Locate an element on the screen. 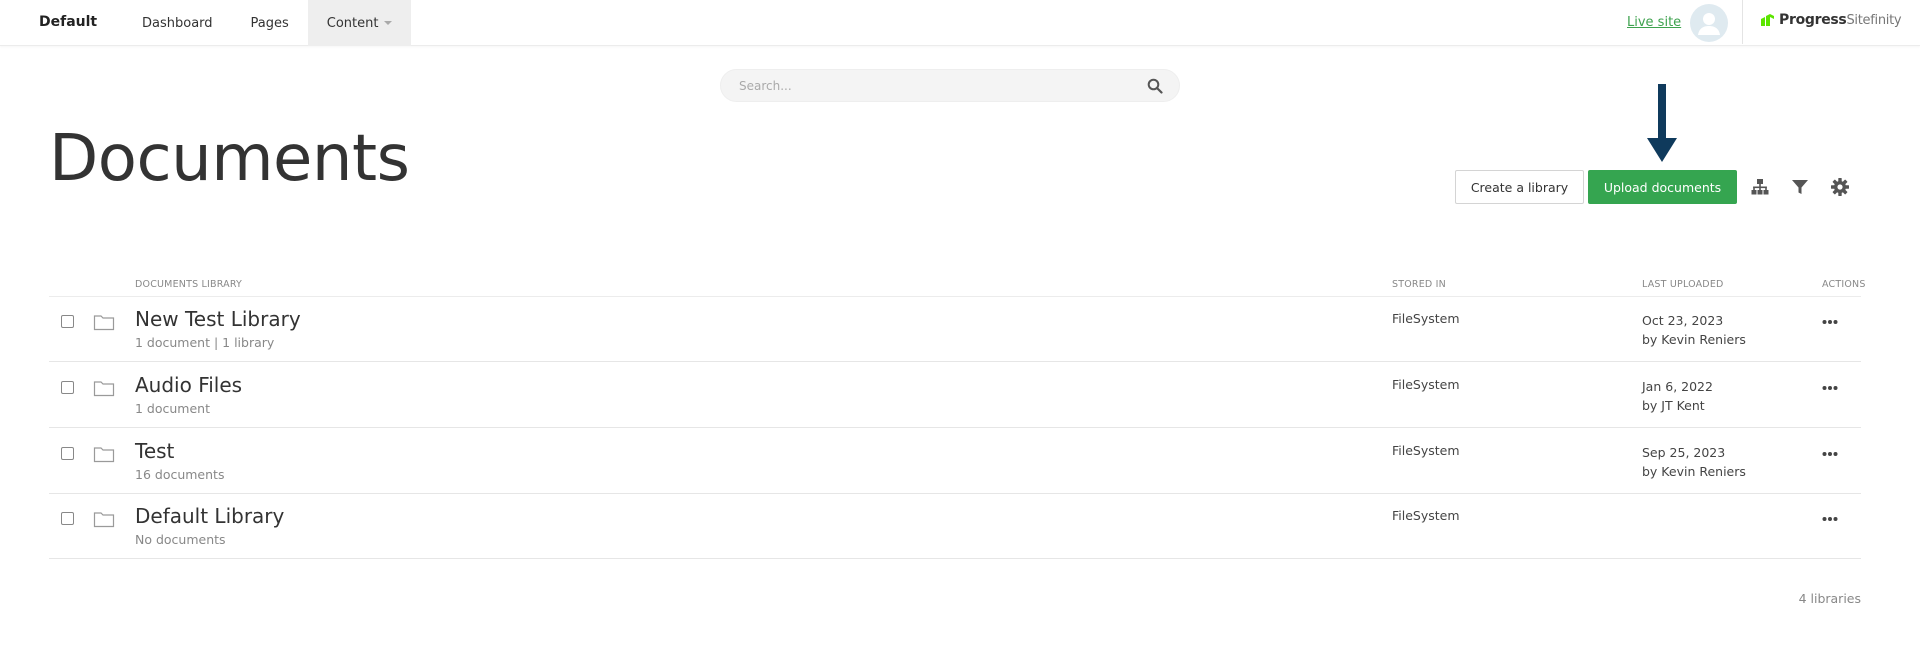 Image resolution: width=1920 pixels, height=655 pixels. nav-dashboard-label: Dashboard is located at coordinates (177, 23).